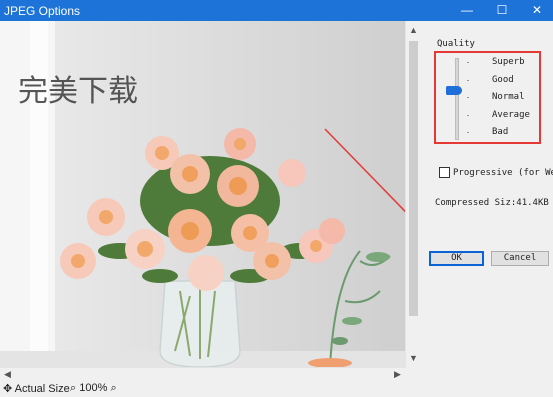 The width and height of the screenshot is (553, 397). What do you see at coordinates (42, 389) in the screenshot?
I see `actual-size-label: Actual Size` at bounding box center [42, 389].